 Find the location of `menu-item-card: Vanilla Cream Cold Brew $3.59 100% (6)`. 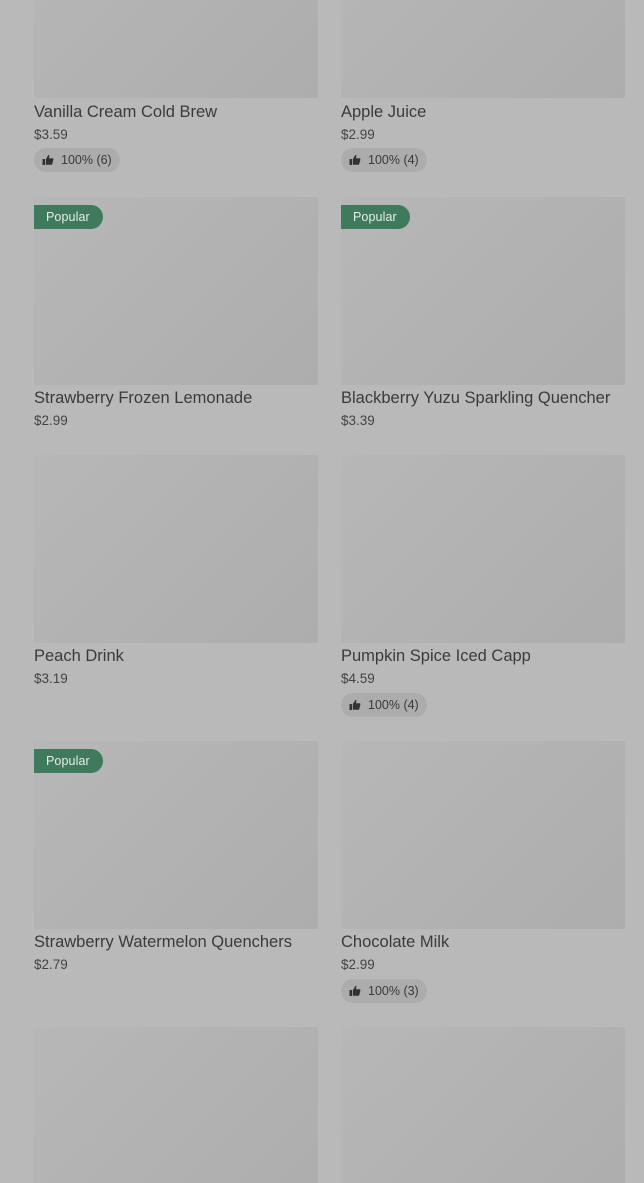

menu-item-card: Vanilla Cream Cold Brew $3.59 100% (6) is located at coordinates (176, 90).